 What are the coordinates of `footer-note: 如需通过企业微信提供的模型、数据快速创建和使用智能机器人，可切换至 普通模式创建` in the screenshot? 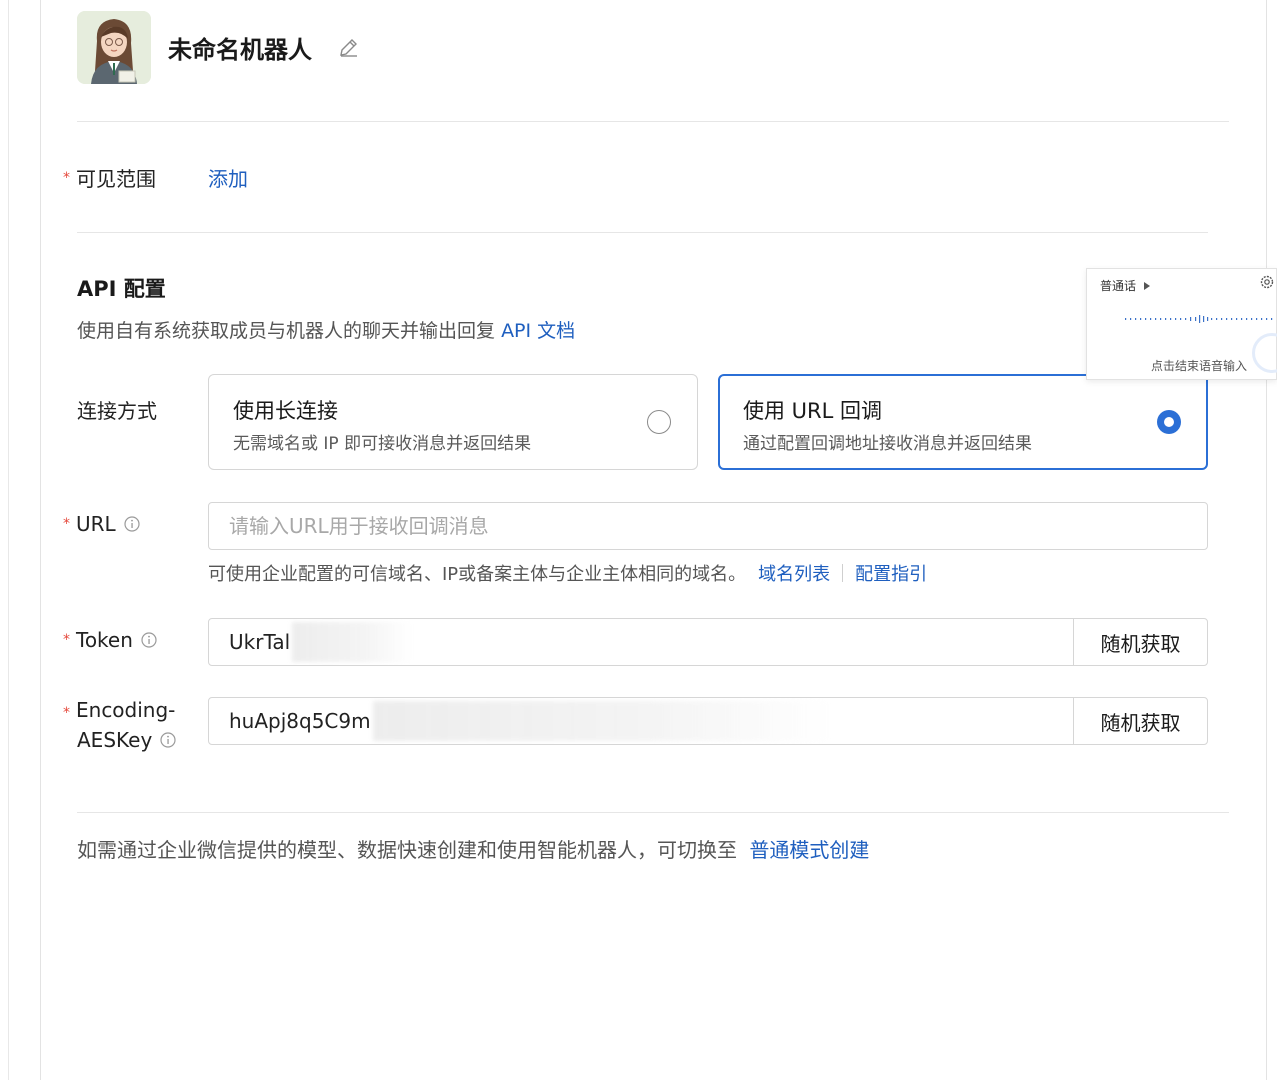 It's located at (473, 848).